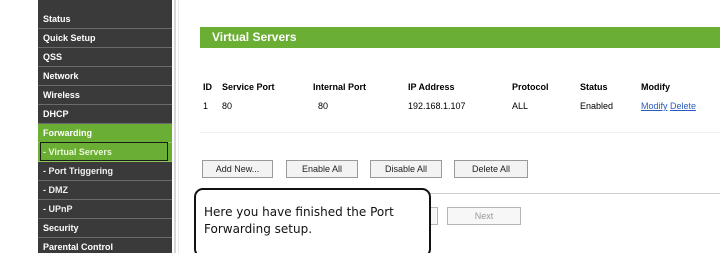 This screenshot has width=720, height=253. Describe the element at coordinates (340, 87) in the screenshot. I see `column-header-internal-port: Internal Port` at that location.